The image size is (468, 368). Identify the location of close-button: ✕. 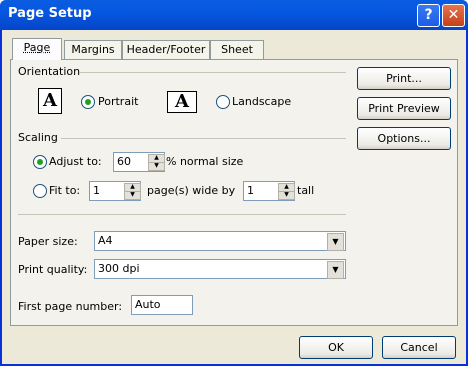
(453, 15).